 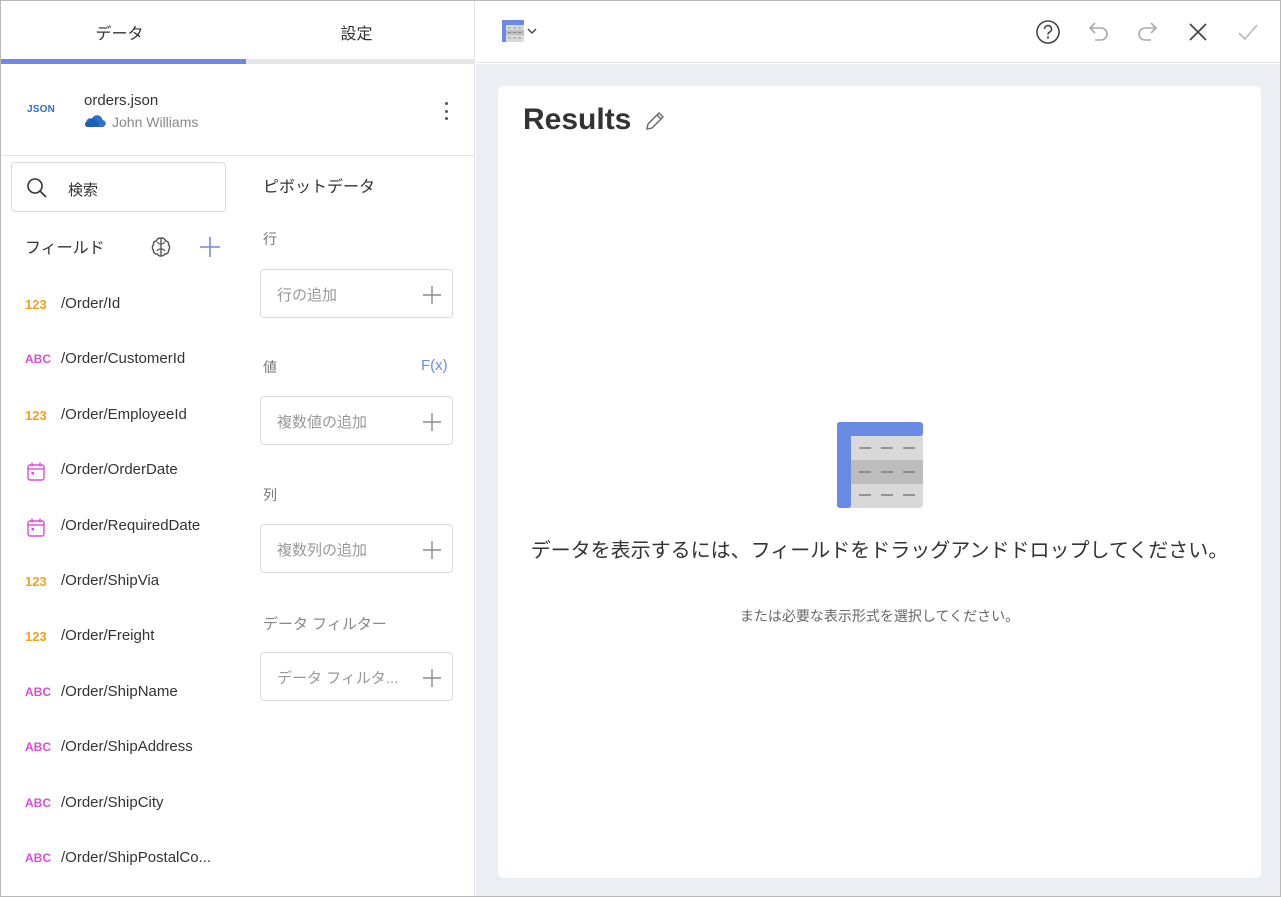 What do you see at coordinates (879, 616) in the screenshot?
I see `empty-state-hint: または必要な表示形式を選択してください。` at bounding box center [879, 616].